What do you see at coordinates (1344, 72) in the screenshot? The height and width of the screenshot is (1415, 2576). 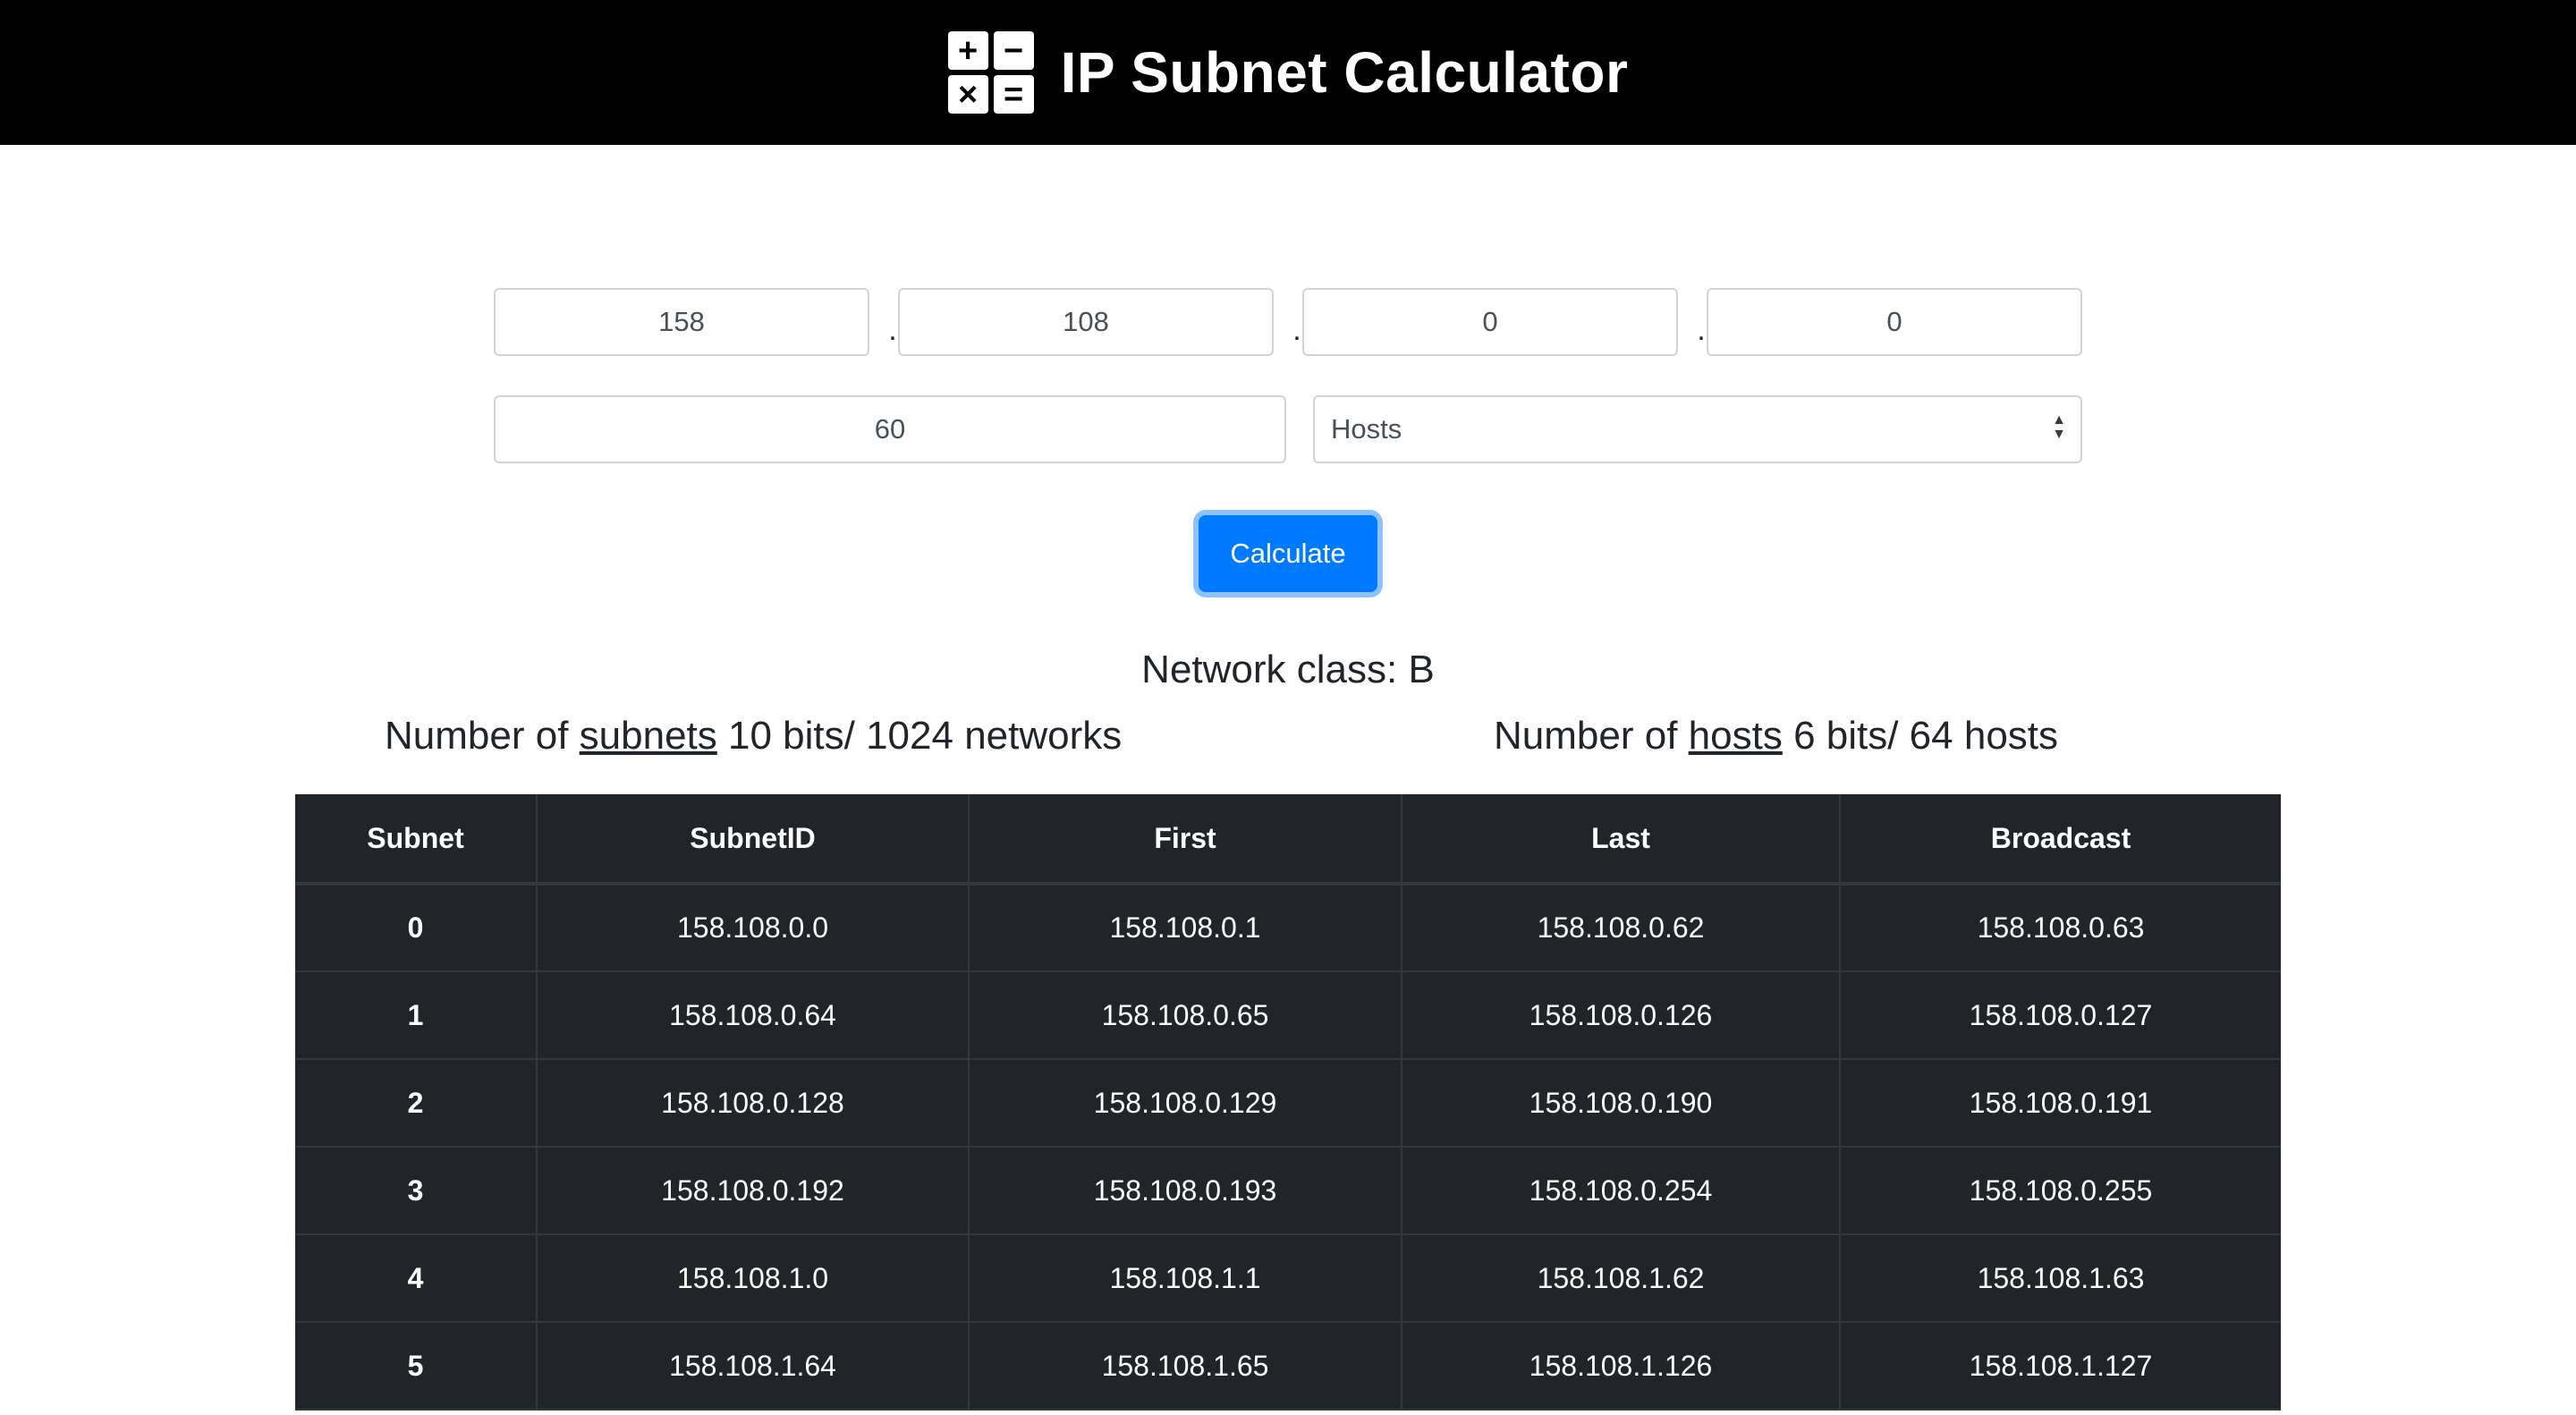 I see `app-title: IP Subnet Calculator` at bounding box center [1344, 72].